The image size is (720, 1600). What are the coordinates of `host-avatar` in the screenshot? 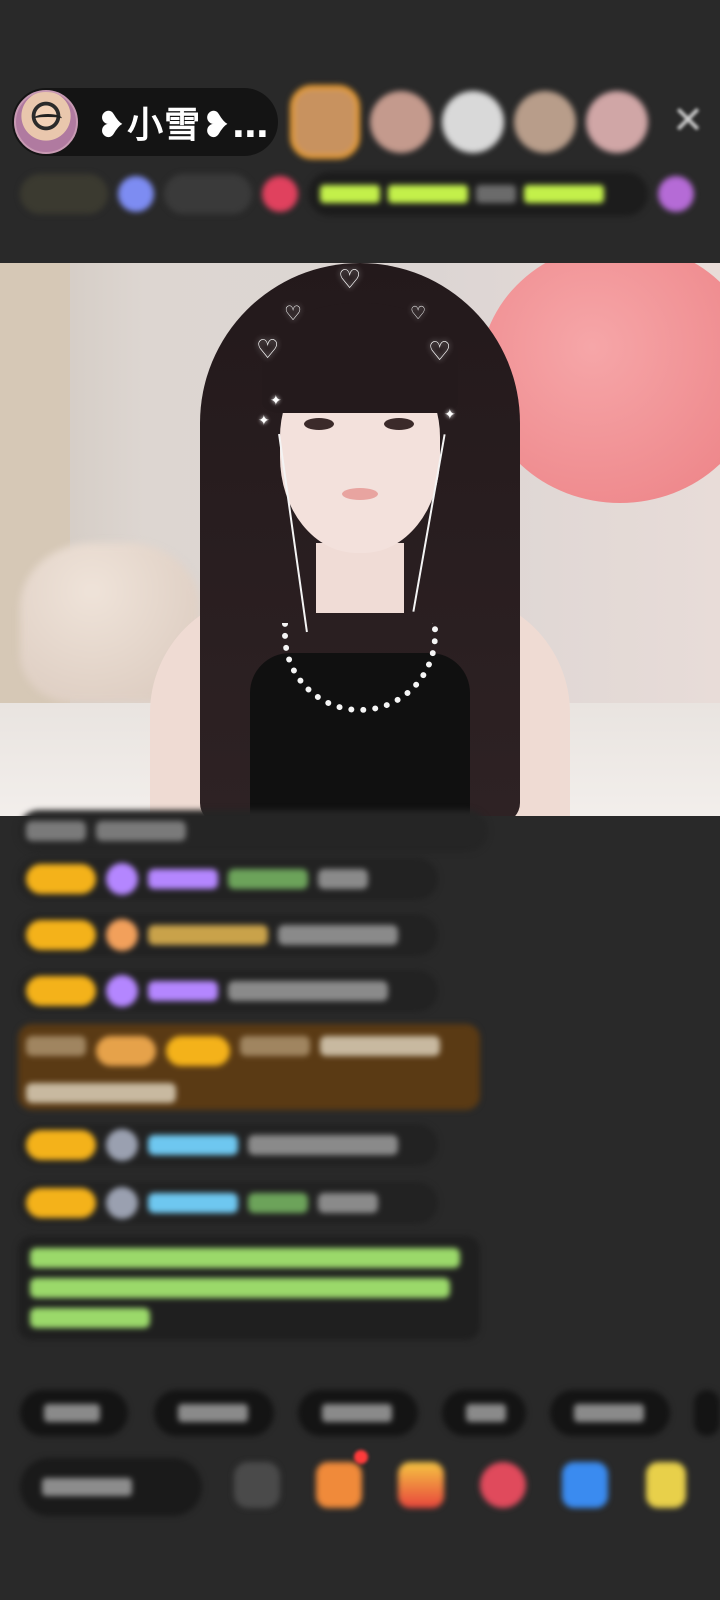 It's located at (46, 122).